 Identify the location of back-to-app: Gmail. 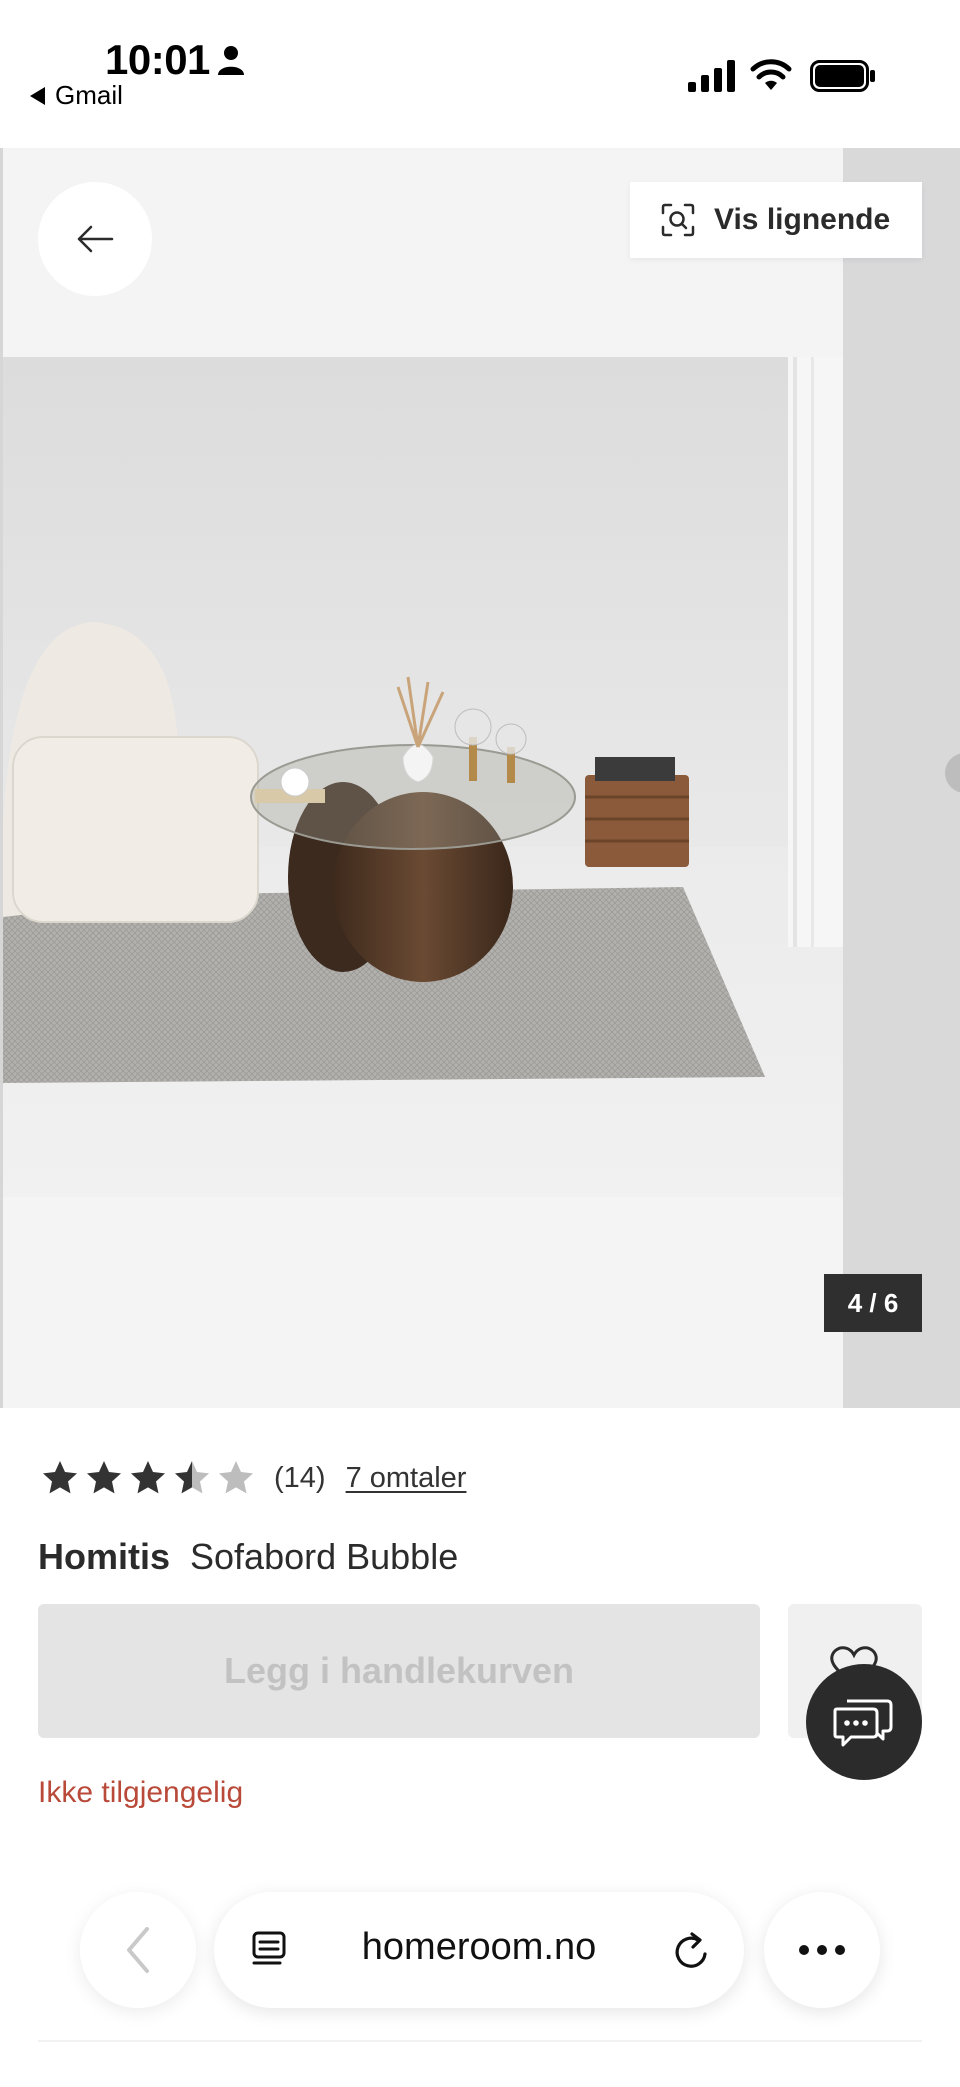
(76, 95).